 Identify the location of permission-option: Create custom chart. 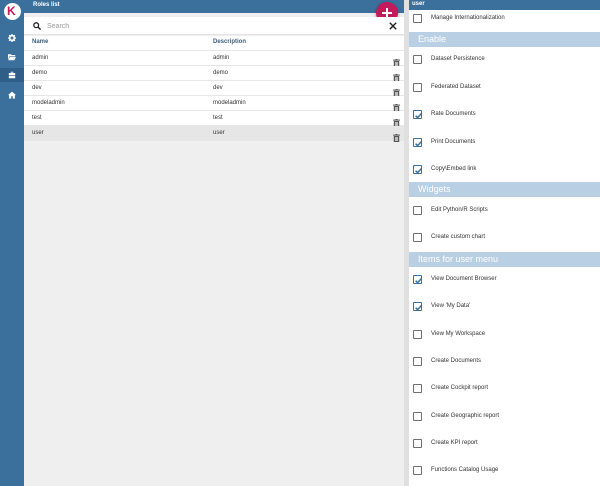
(504, 238).